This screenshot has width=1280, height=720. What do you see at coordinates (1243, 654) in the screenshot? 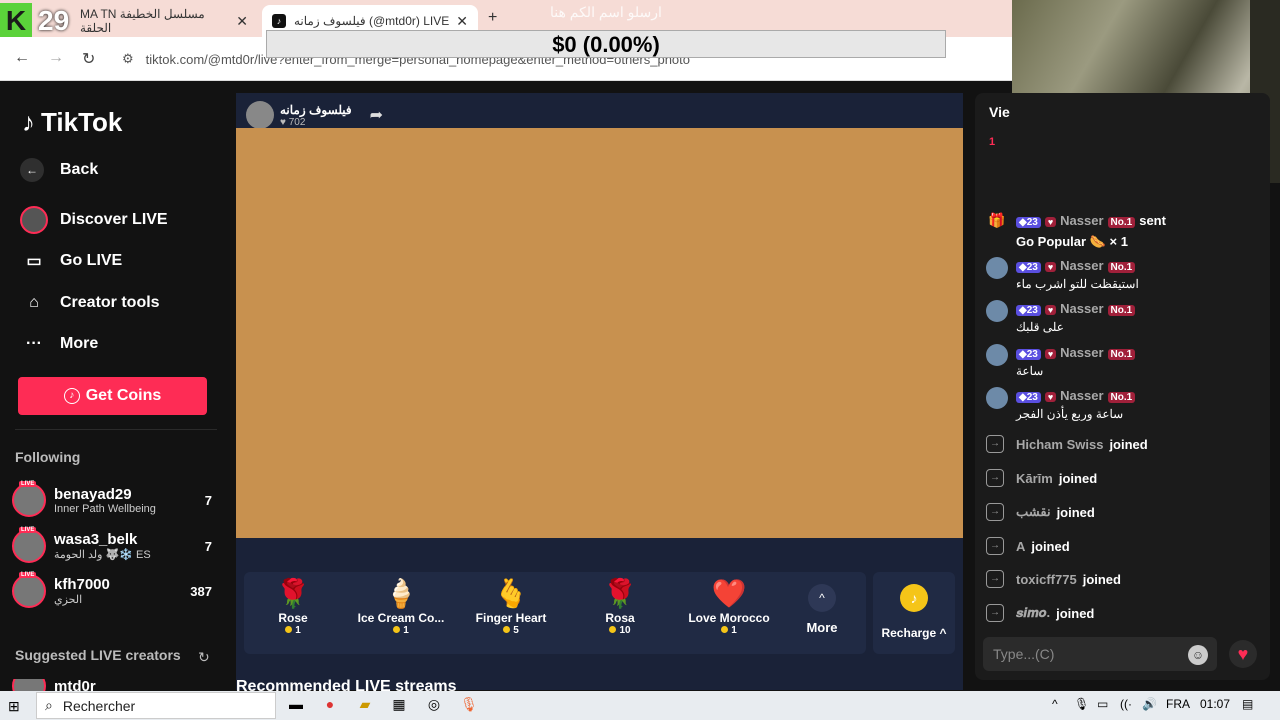
I see `like-heart-icon: ♥` at bounding box center [1243, 654].